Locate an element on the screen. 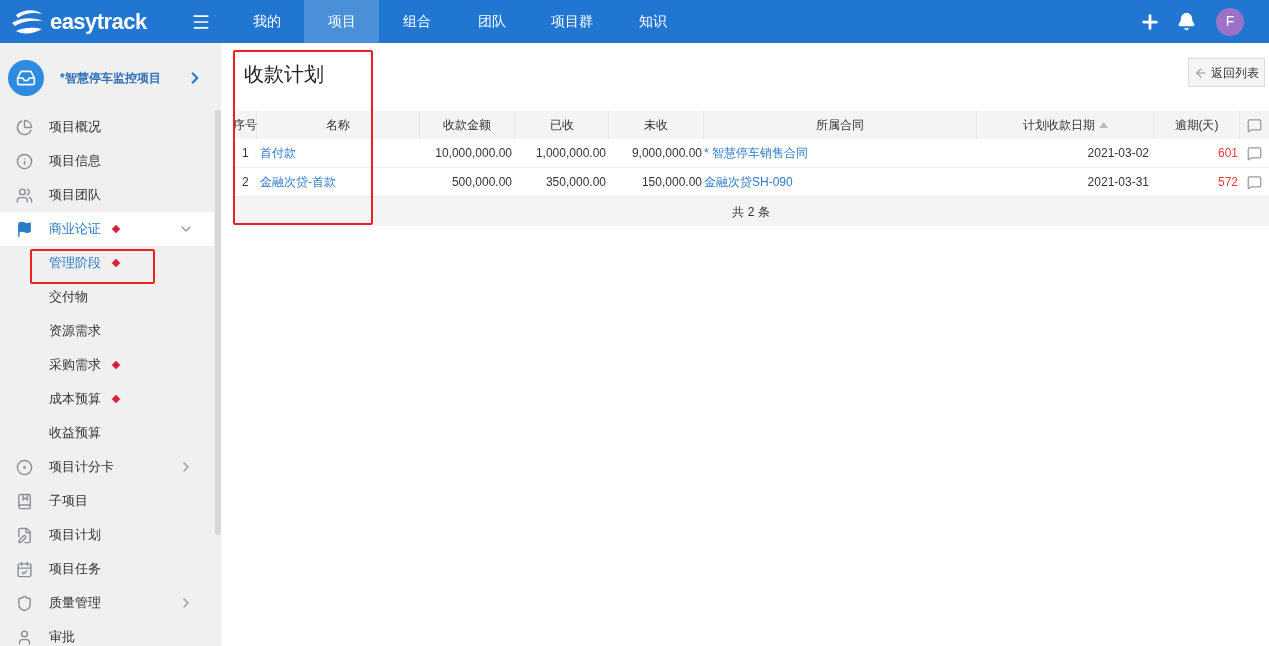  sidebar-label: 商业论证 is located at coordinates (75, 229).